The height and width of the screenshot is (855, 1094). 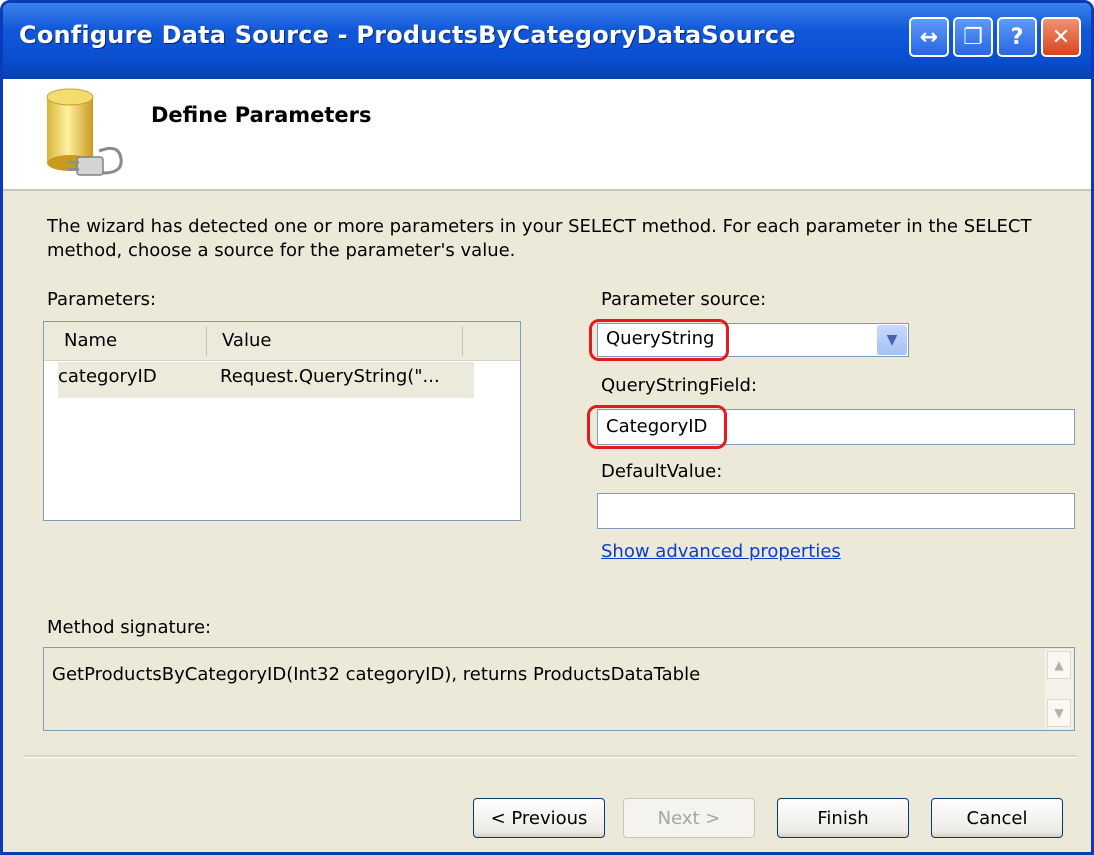 I want to click on previous-button: < Previous, so click(x=539, y=818).